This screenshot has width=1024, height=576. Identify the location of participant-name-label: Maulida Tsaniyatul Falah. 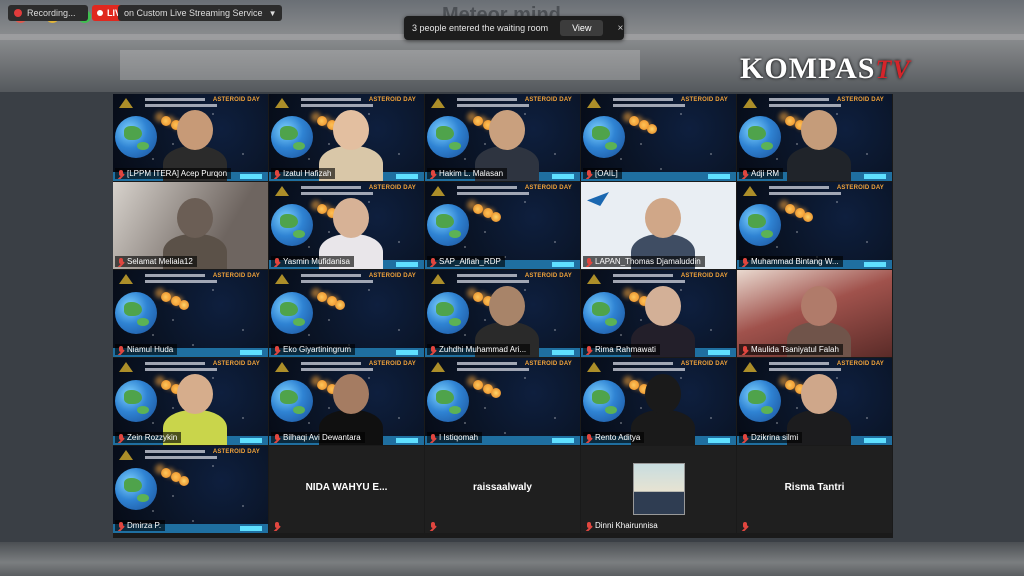
(791, 349).